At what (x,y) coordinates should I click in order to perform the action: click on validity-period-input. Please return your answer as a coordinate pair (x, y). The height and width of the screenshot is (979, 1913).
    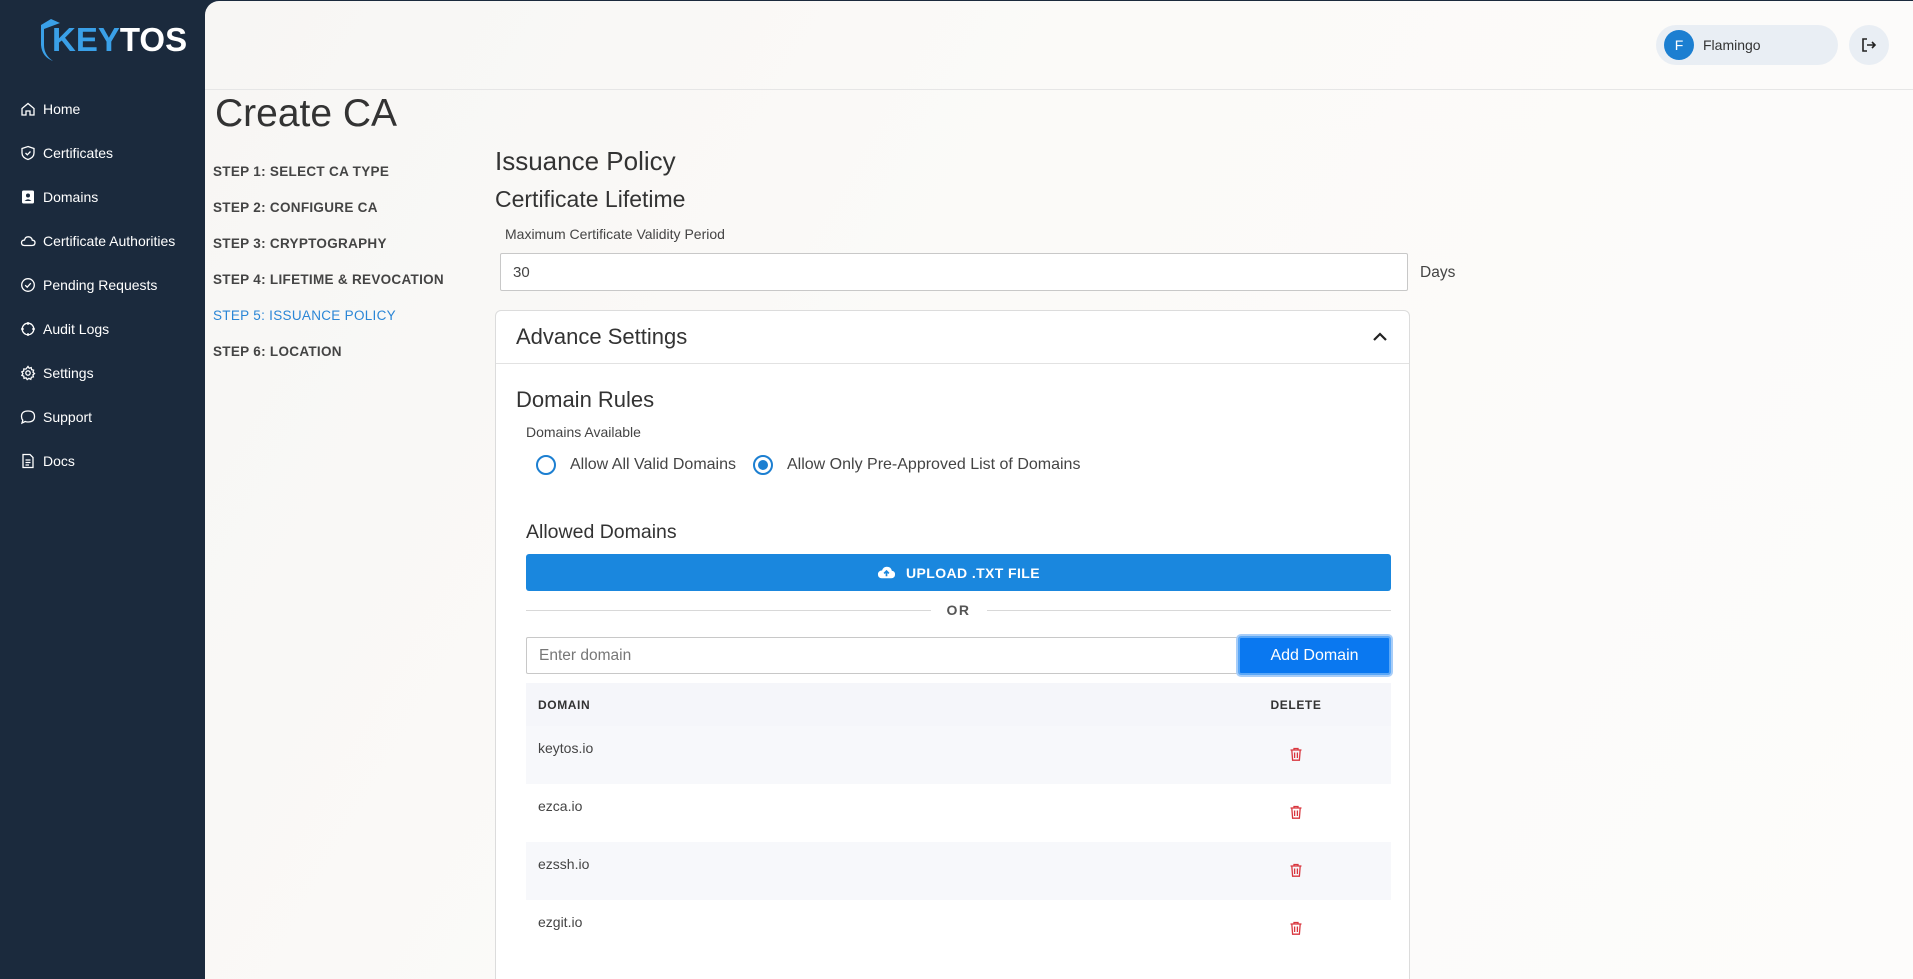
    Looking at the image, I should click on (954, 272).